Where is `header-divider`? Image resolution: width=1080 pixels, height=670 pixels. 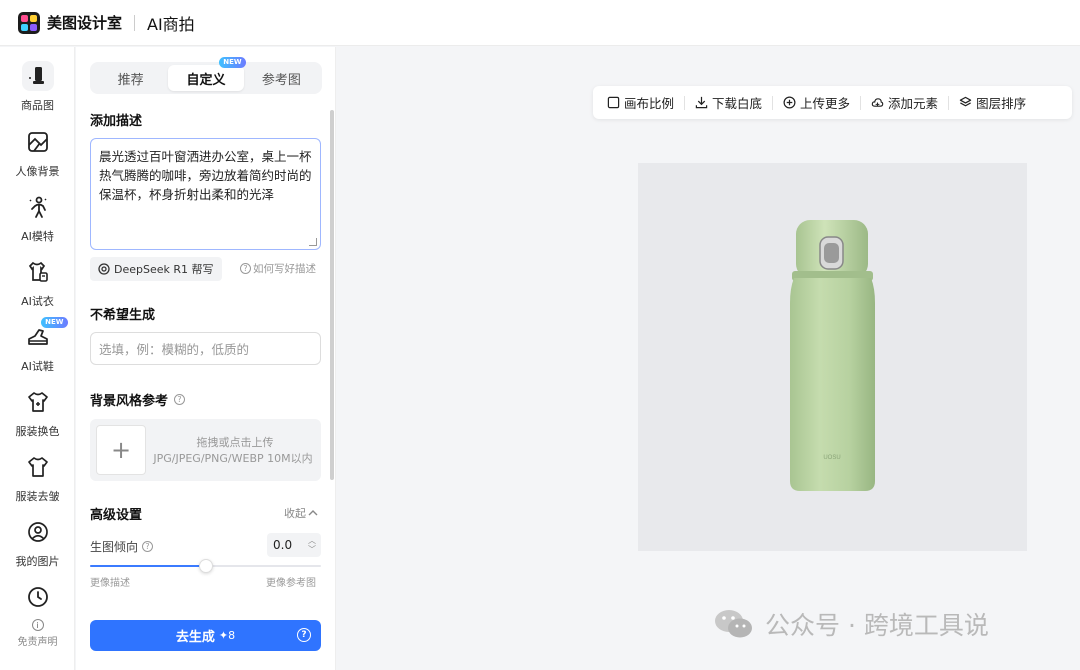 header-divider is located at coordinates (135, 22).